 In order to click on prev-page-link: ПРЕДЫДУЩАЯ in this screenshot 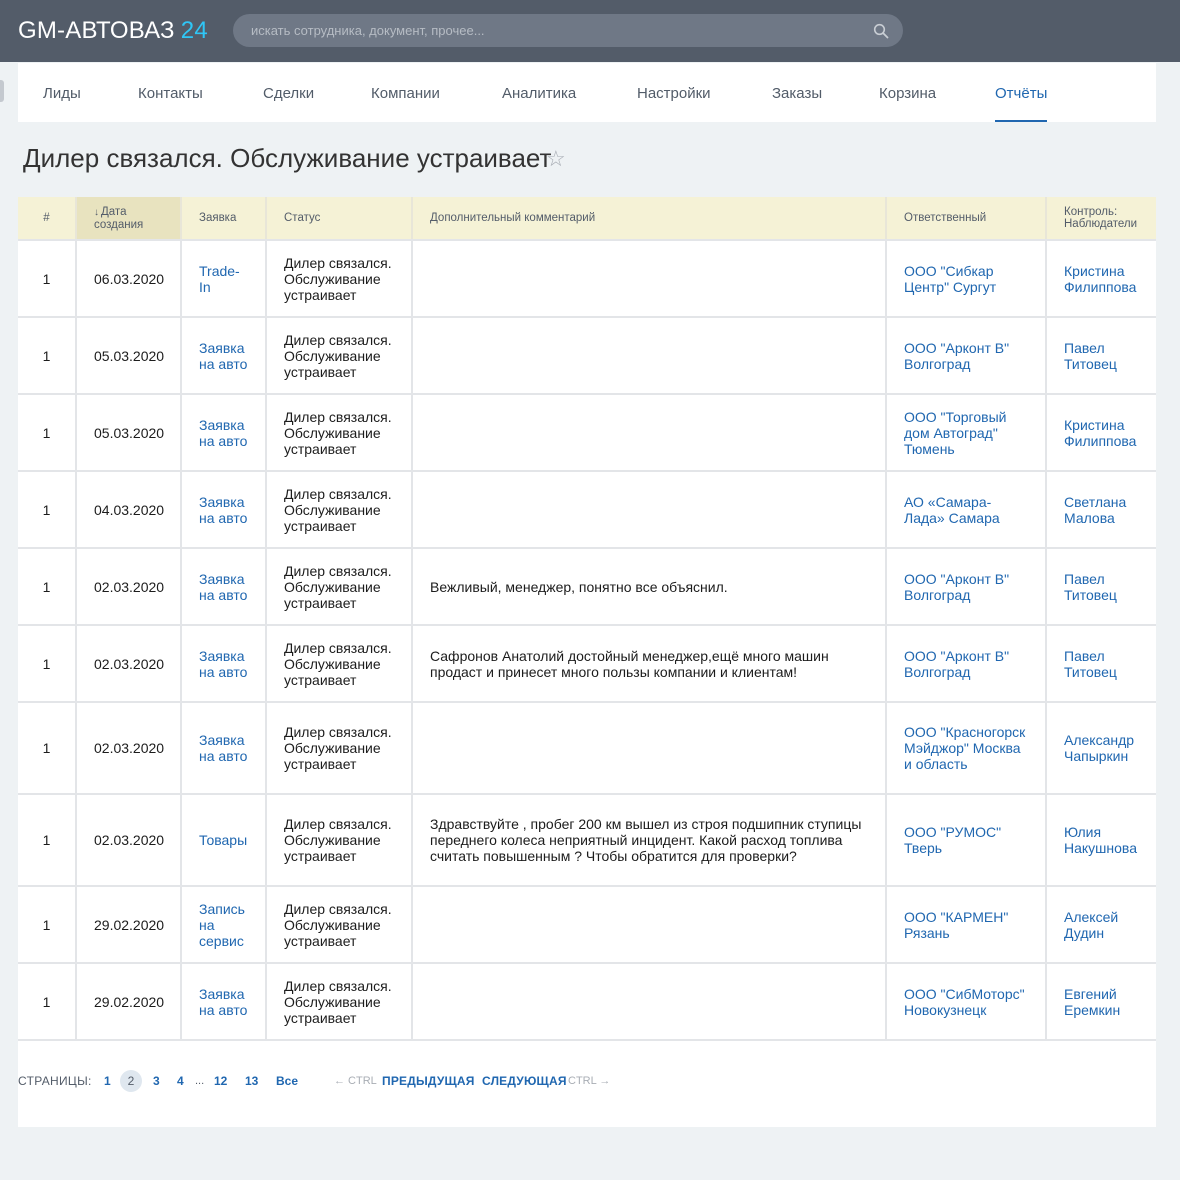, I will do `click(428, 1081)`.